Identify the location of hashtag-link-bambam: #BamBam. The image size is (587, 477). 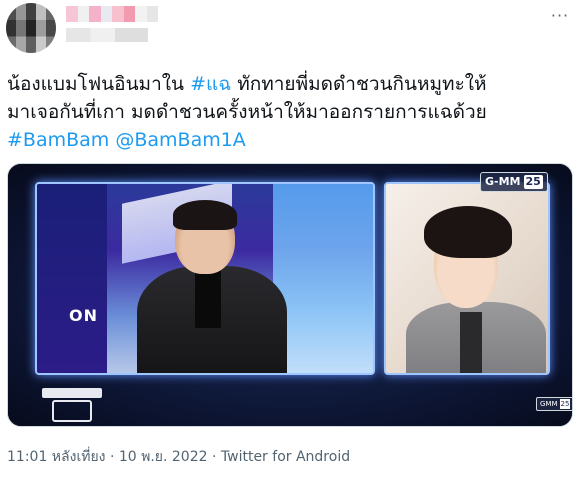
(58, 140).